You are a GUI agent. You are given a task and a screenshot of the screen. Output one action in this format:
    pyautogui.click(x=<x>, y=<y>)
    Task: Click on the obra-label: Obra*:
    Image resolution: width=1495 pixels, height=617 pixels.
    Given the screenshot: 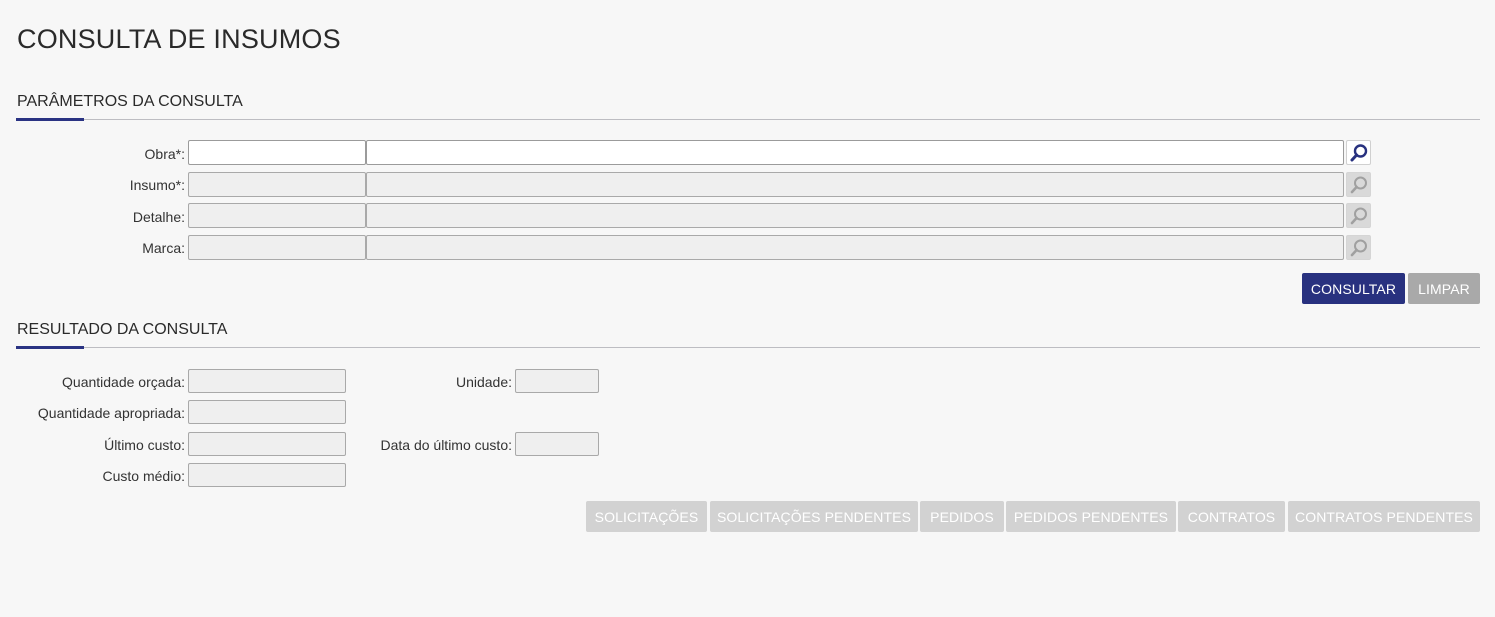 What is the action you would take?
    pyautogui.click(x=164, y=154)
    